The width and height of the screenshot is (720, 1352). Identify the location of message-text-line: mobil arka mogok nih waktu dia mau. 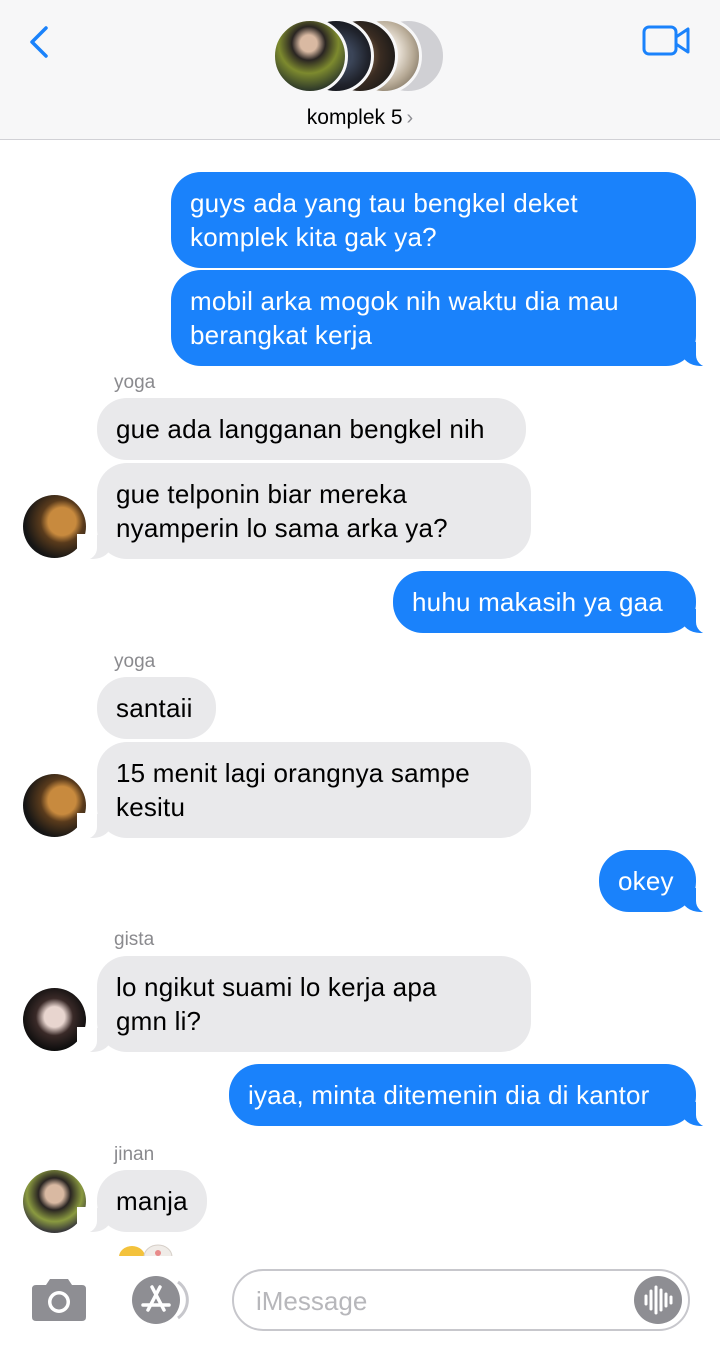
(404, 301).